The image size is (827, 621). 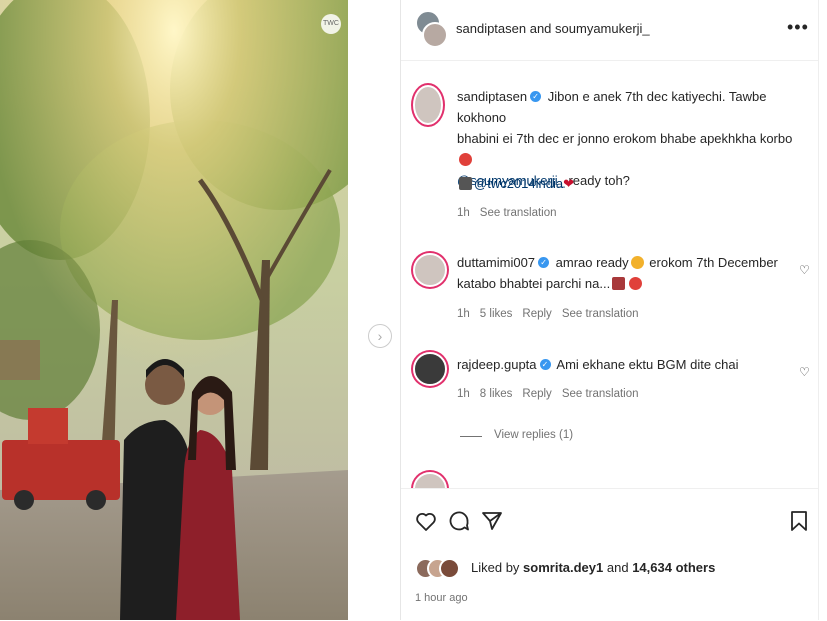 What do you see at coordinates (497, 364) in the screenshot?
I see `comment-username: rajdeep.gupta` at bounding box center [497, 364].